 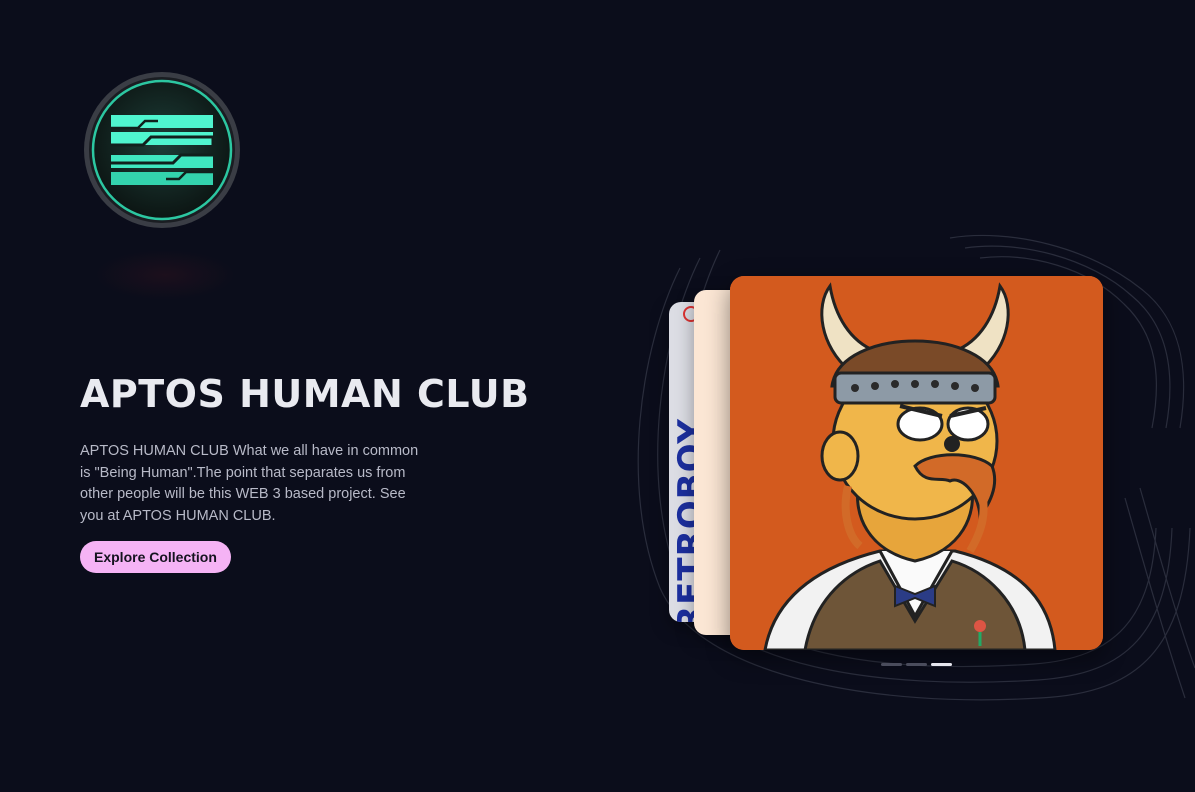 What do you see at coordinates (305, 394) in the screenshot?
I see `hero-title: APTOS HUMAN CLUB` at bounding box center [305, 394].